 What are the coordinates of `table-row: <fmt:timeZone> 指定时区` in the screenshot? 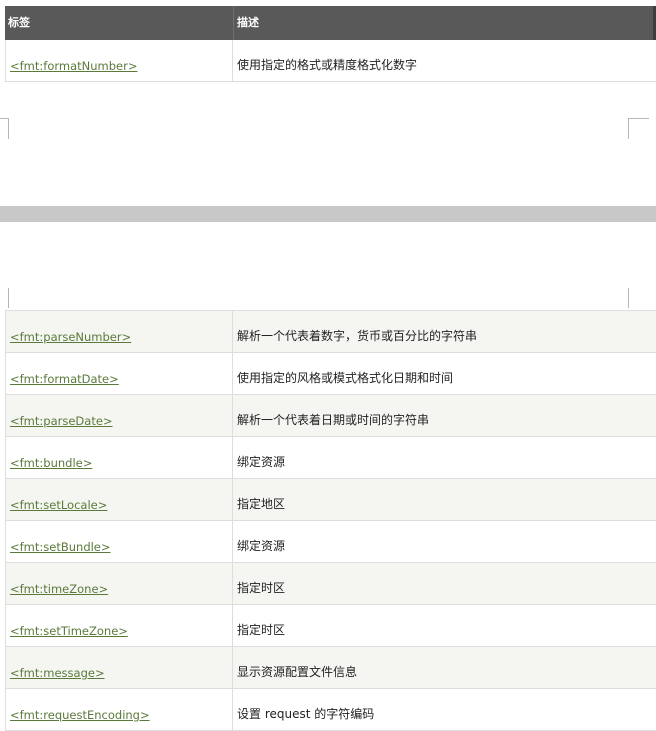 It's located at (330, 584).